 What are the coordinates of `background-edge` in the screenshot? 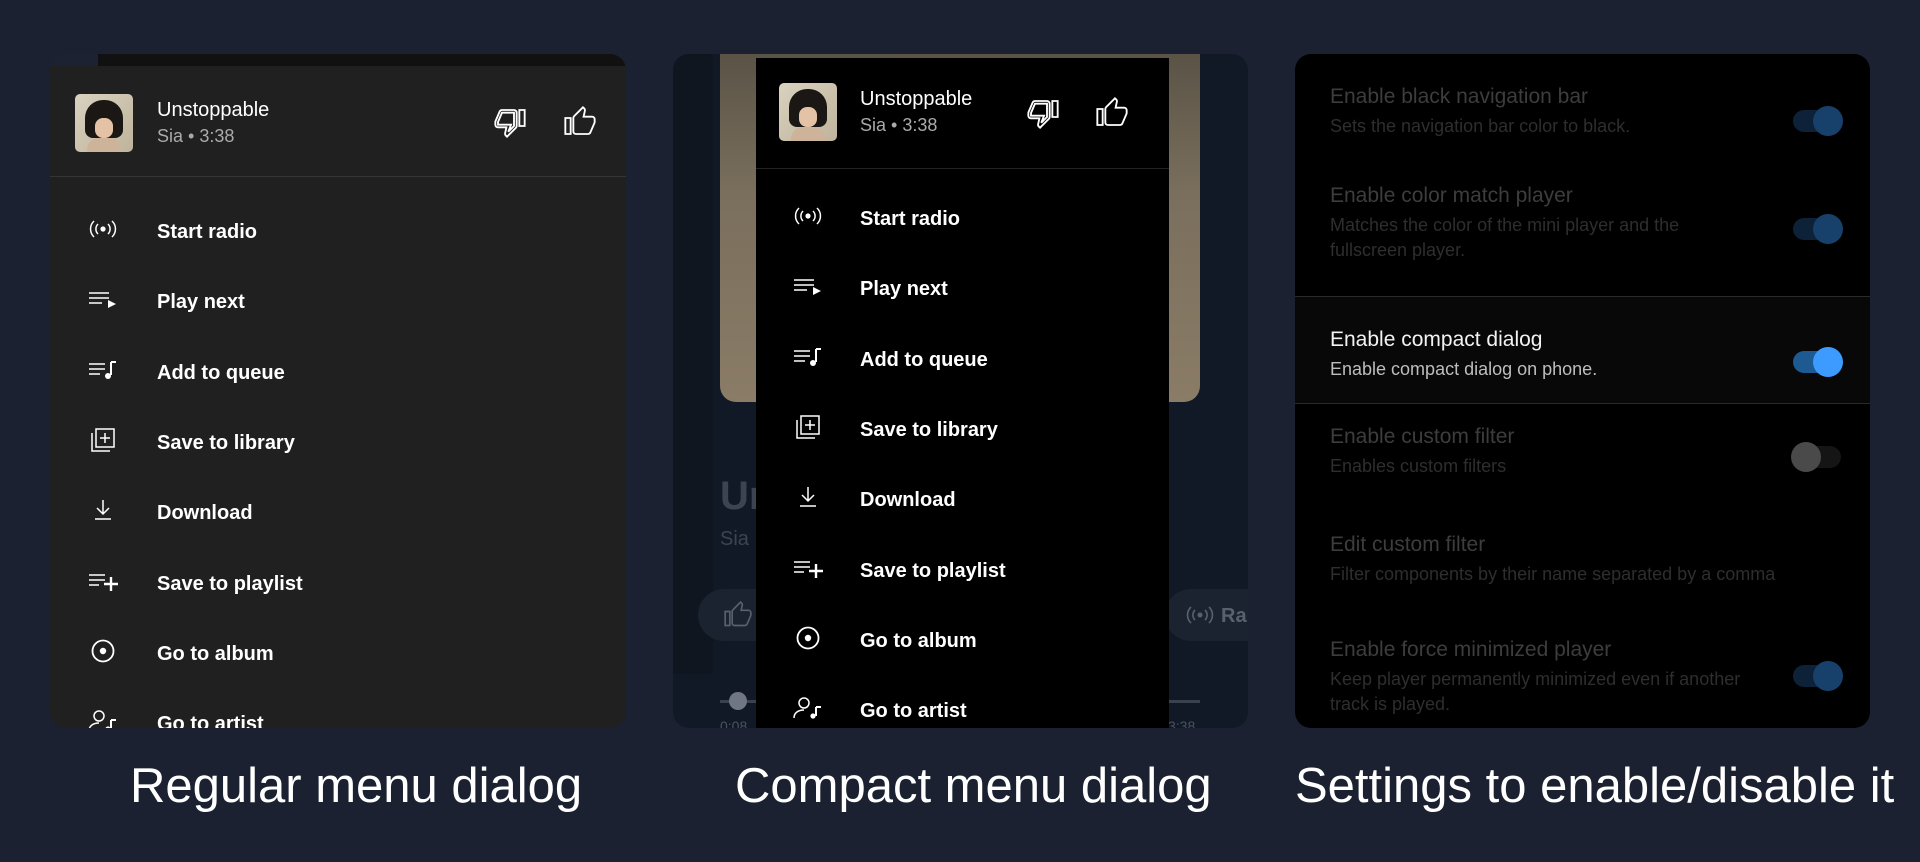 It's located at (693, 364).